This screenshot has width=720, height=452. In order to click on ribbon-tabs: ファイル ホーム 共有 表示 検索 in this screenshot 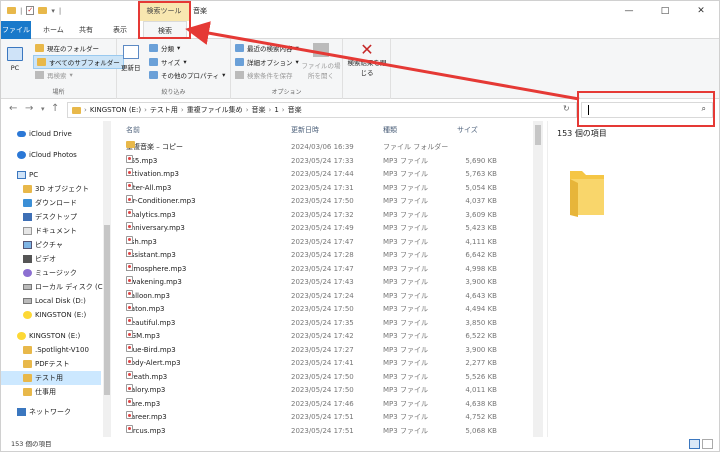, I will do `click(360, 30)`.